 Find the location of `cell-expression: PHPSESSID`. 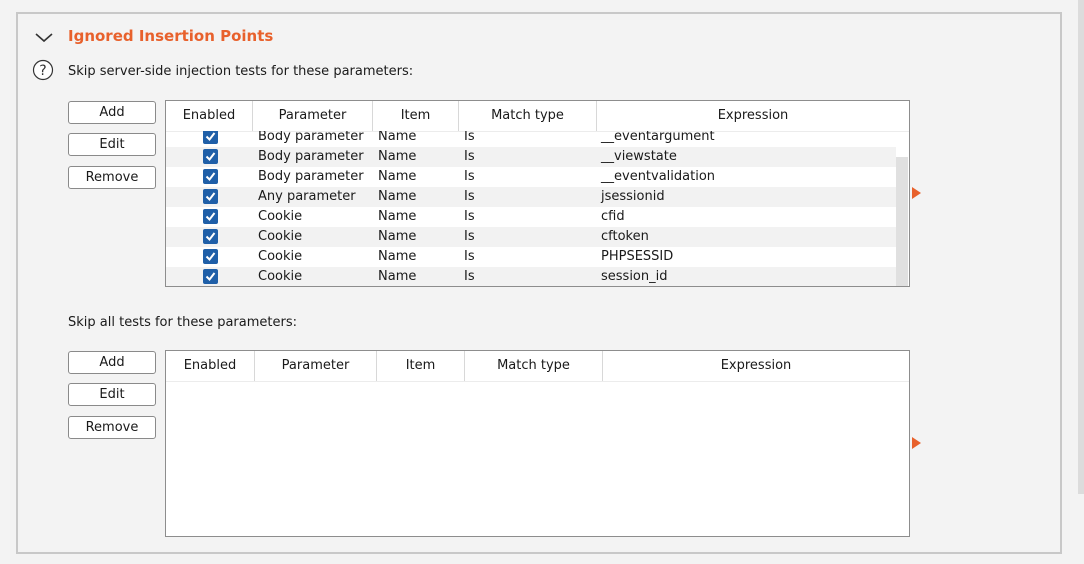

cell-expression: PHPSESSID is located at coordinates (637, 256).